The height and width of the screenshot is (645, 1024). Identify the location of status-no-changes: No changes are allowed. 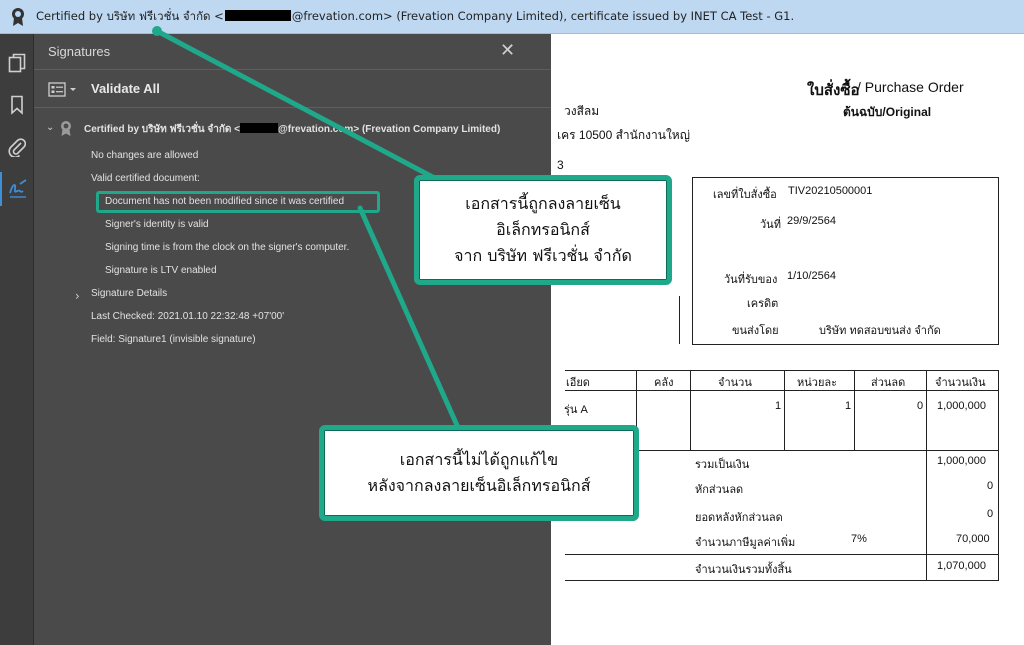
(145, 155).